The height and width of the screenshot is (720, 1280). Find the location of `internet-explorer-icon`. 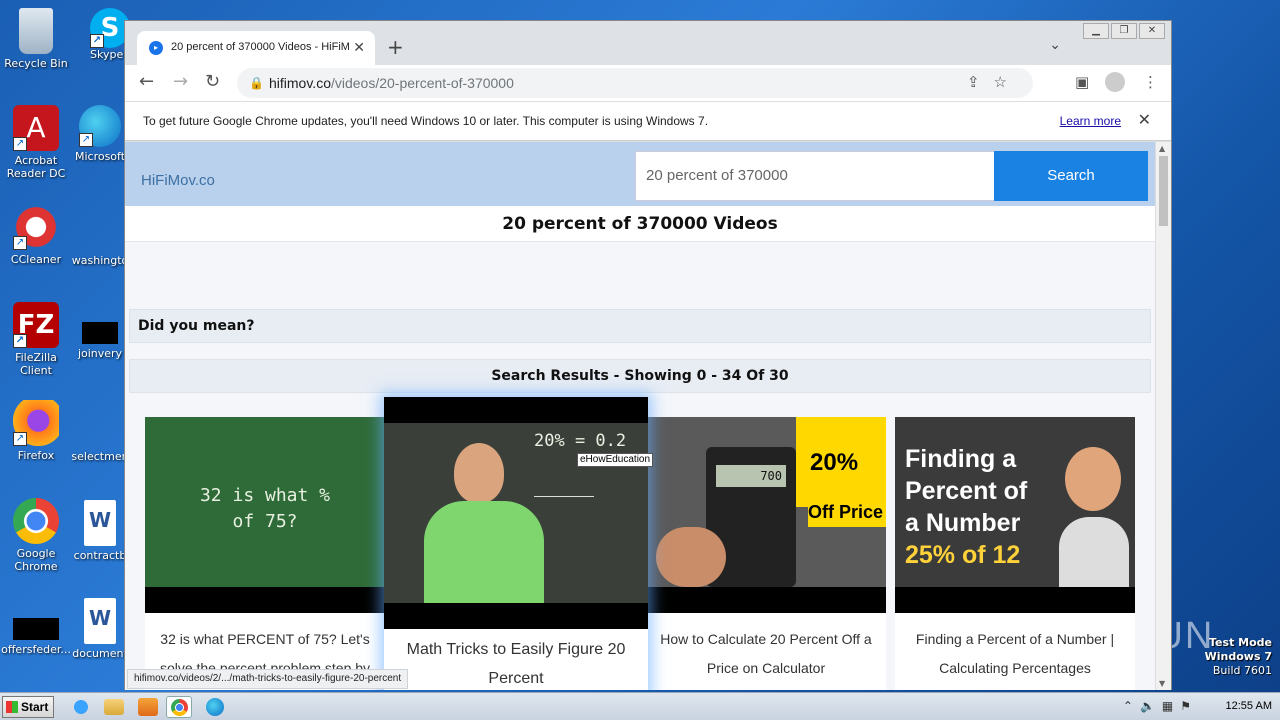

internet-explorer-icon is located at coordinates (81, 707).